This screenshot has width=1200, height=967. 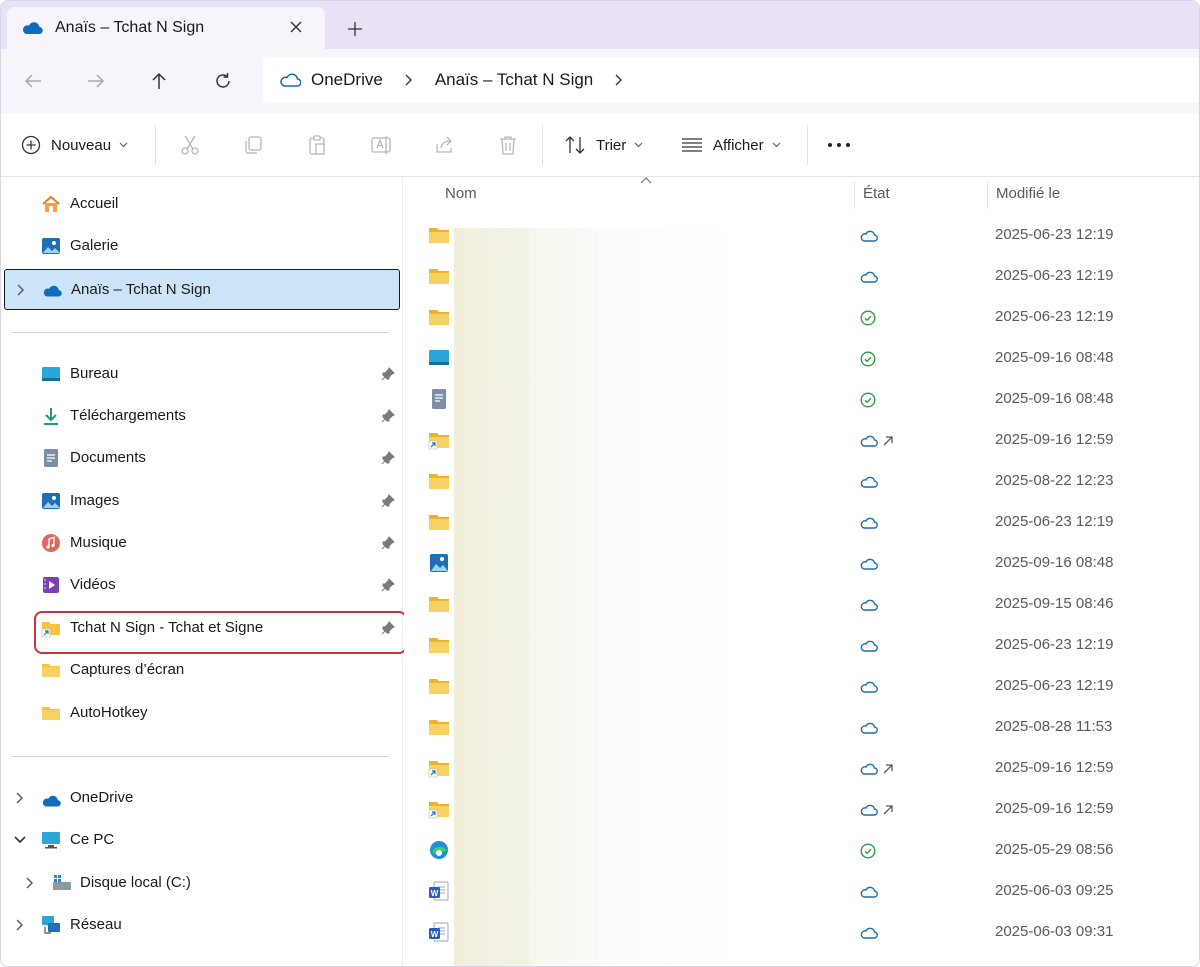 What do you see at coordinates (202, 543) in the screenshot?
I see `sidebar-item-music: Musique` at bounding box center [202, 543].